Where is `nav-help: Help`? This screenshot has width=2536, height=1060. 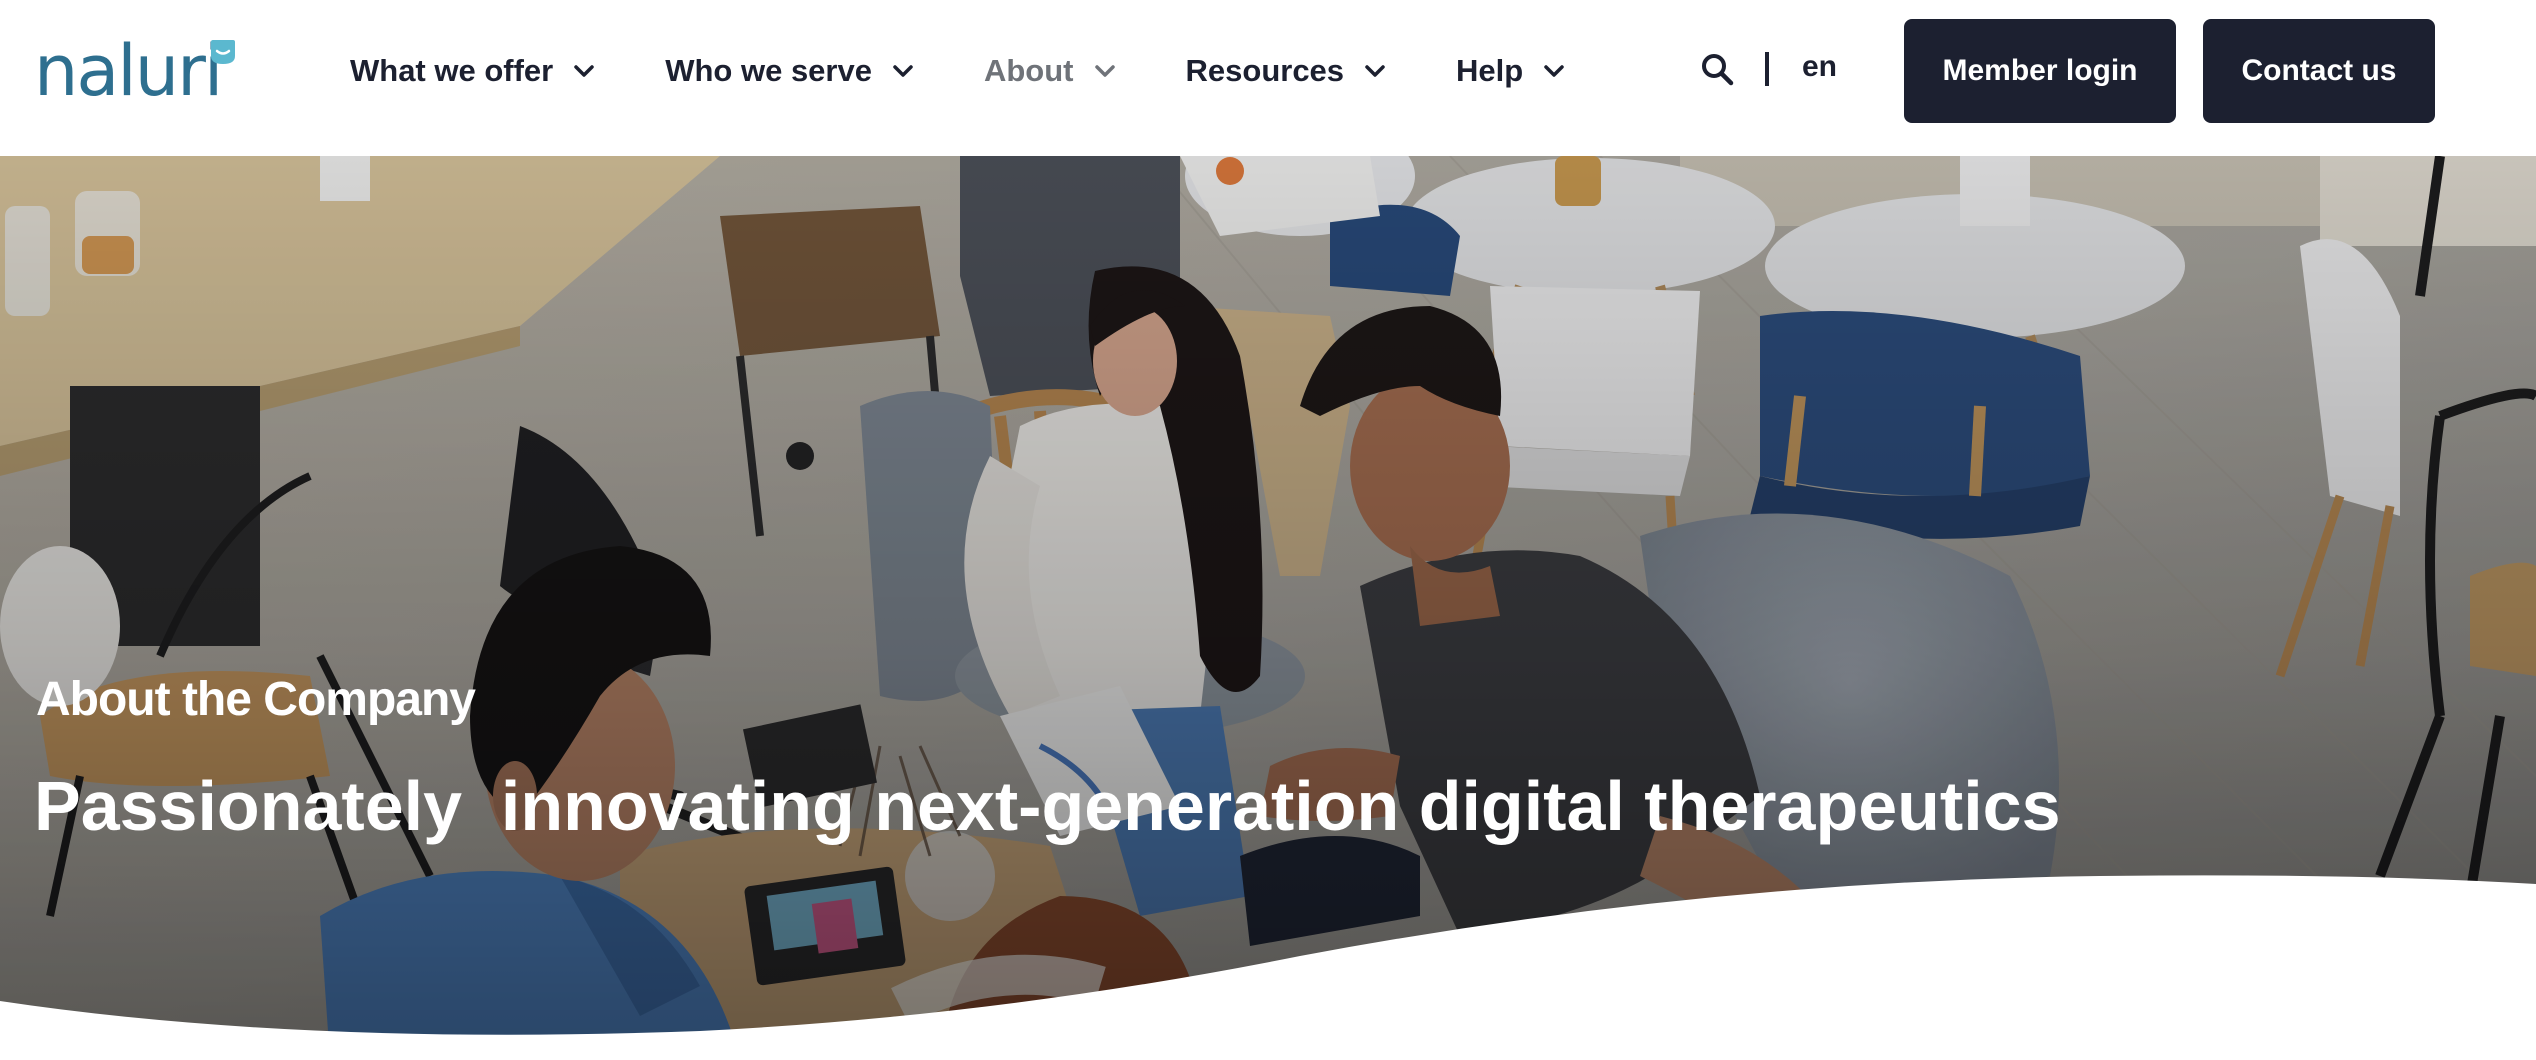 nav-help: Help is located at coordinates (1510, 71).